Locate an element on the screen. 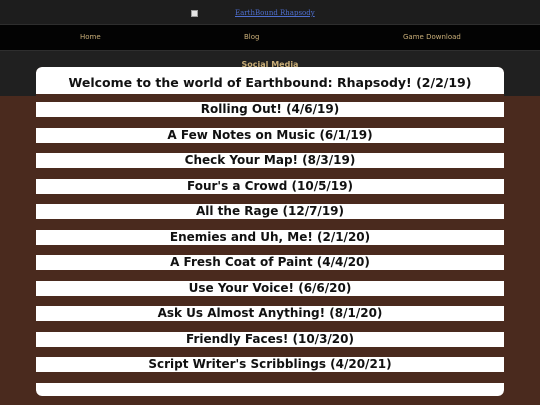 This screenshot has height=405, width=540. blog-post-link: Check Your Map! (8/3/19) is located at coordinates (270, 160).